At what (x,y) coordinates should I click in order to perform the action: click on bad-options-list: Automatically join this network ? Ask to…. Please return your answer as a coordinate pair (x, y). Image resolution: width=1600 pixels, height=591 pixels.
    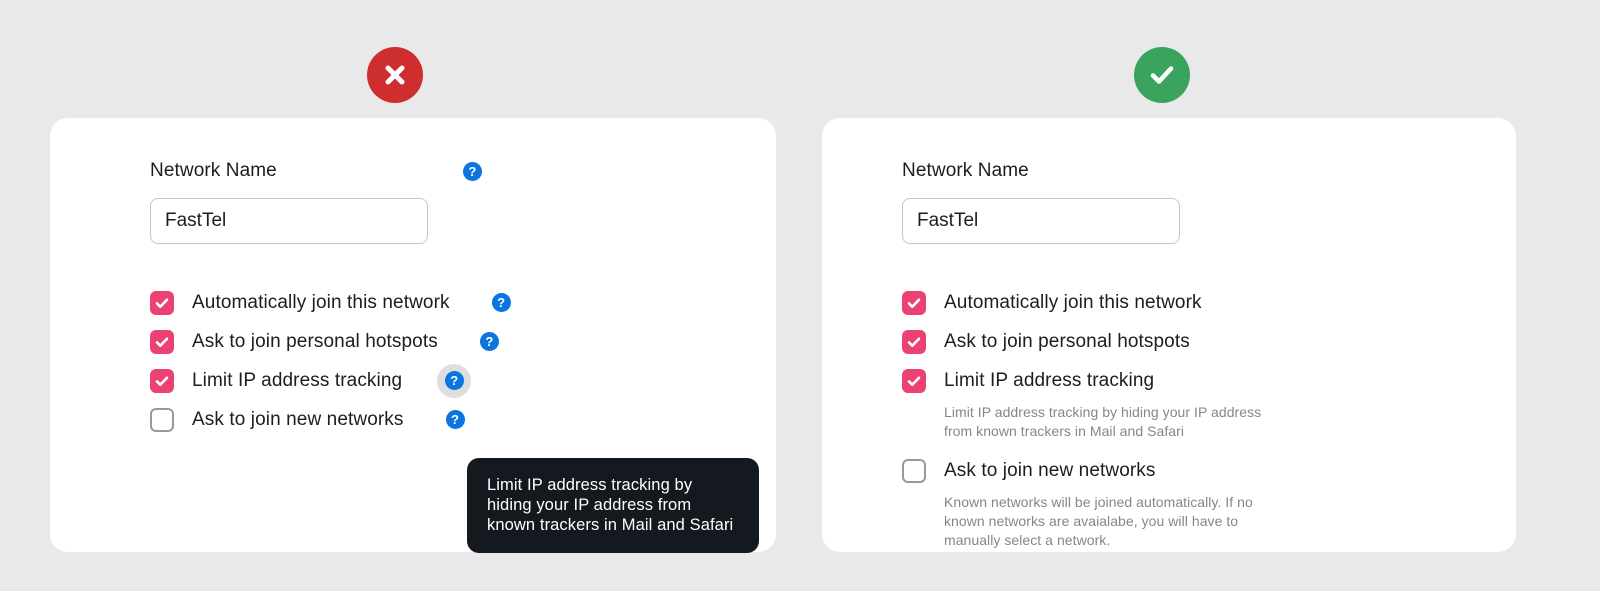
    Looking at the image, I should click on (463, 361).